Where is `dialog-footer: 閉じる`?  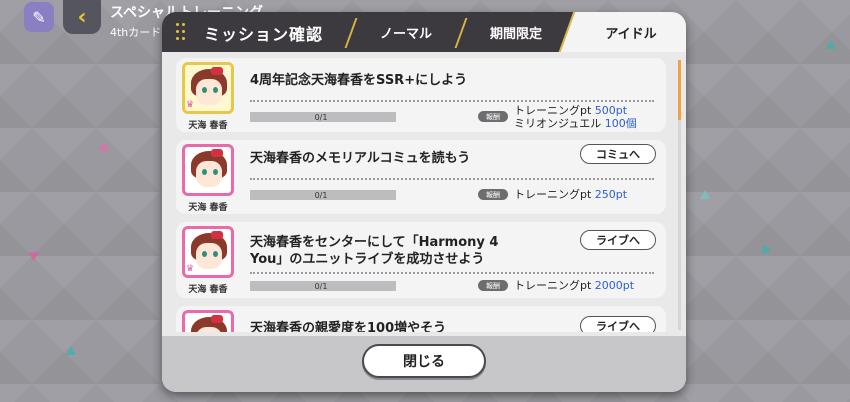 dialog-footer: 閉じる is located at coordinates (424, 364).